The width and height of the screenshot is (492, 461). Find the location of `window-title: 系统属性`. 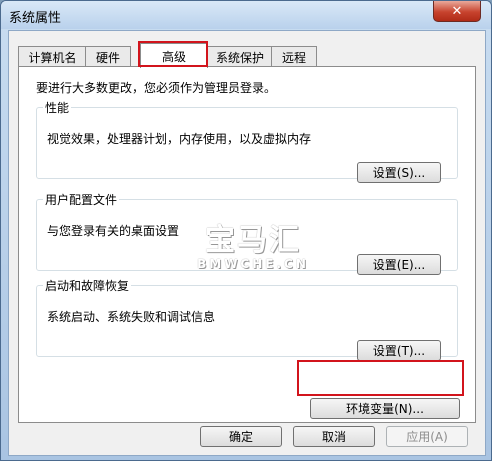

window-title: 系统属性 is located at coordinates (35, 18).